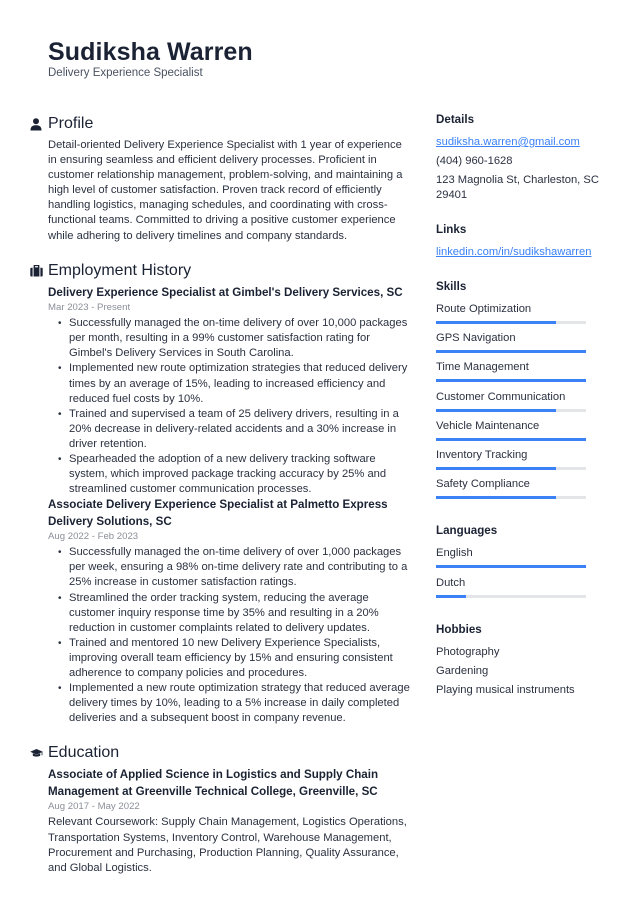 This screenshot has height=905, width=640. What do you see at coordinates (476, 338) in the screenshot?
I see `skill-label: GPS Navigation` at bounding box center [476, 338].